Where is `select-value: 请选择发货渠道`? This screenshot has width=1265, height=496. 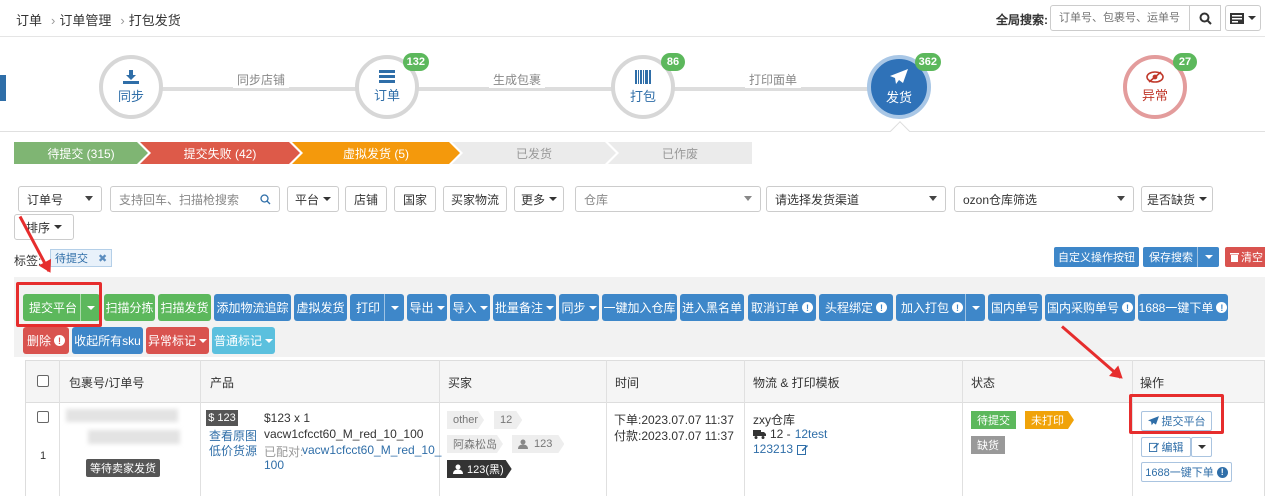 select-value: 请选择发货渠道 is located at coordinates (817, 199).